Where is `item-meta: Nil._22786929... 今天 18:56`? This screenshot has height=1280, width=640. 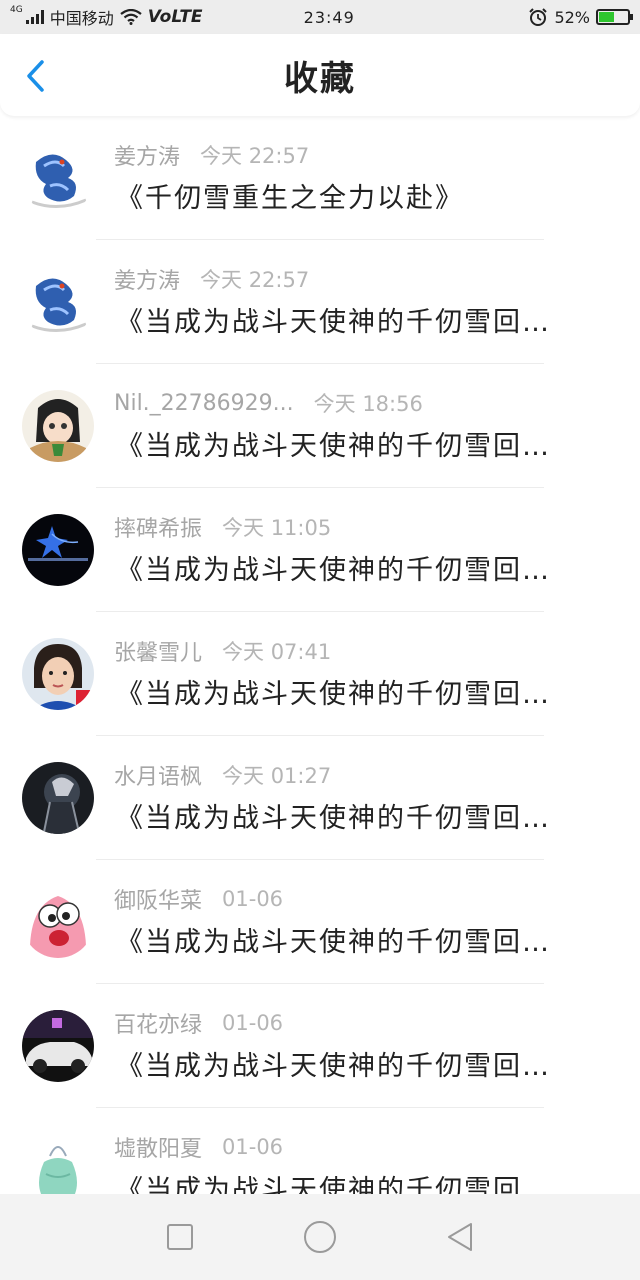
item-meta: Nil._22786929... 今天 18:56 is located at coordinates (268, 403).